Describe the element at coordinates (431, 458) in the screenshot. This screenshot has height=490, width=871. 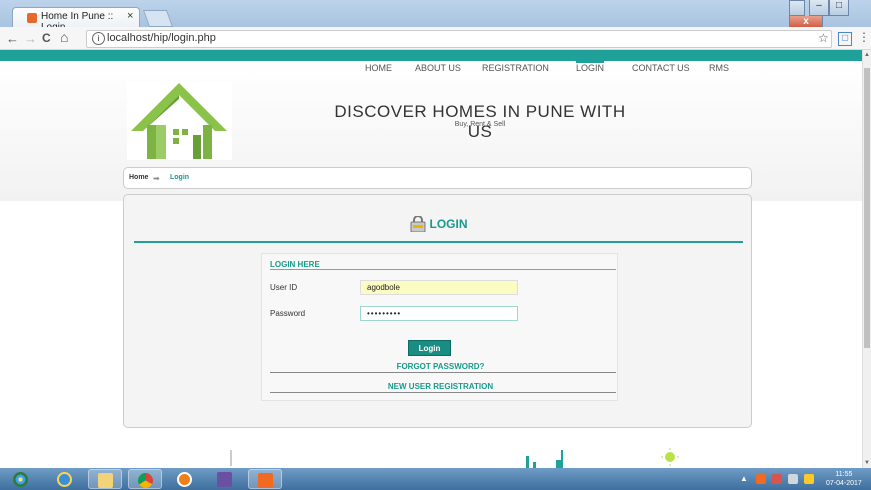
I see `footer-decoration` at that location.